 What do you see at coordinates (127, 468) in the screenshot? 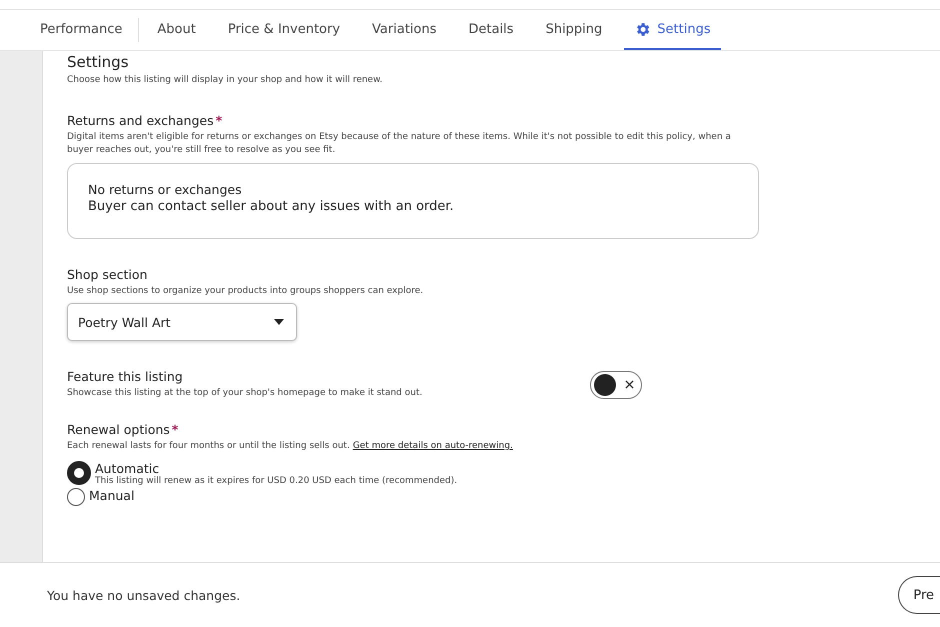
I see `option-label: Automatic` at bounding box center [127, 468].